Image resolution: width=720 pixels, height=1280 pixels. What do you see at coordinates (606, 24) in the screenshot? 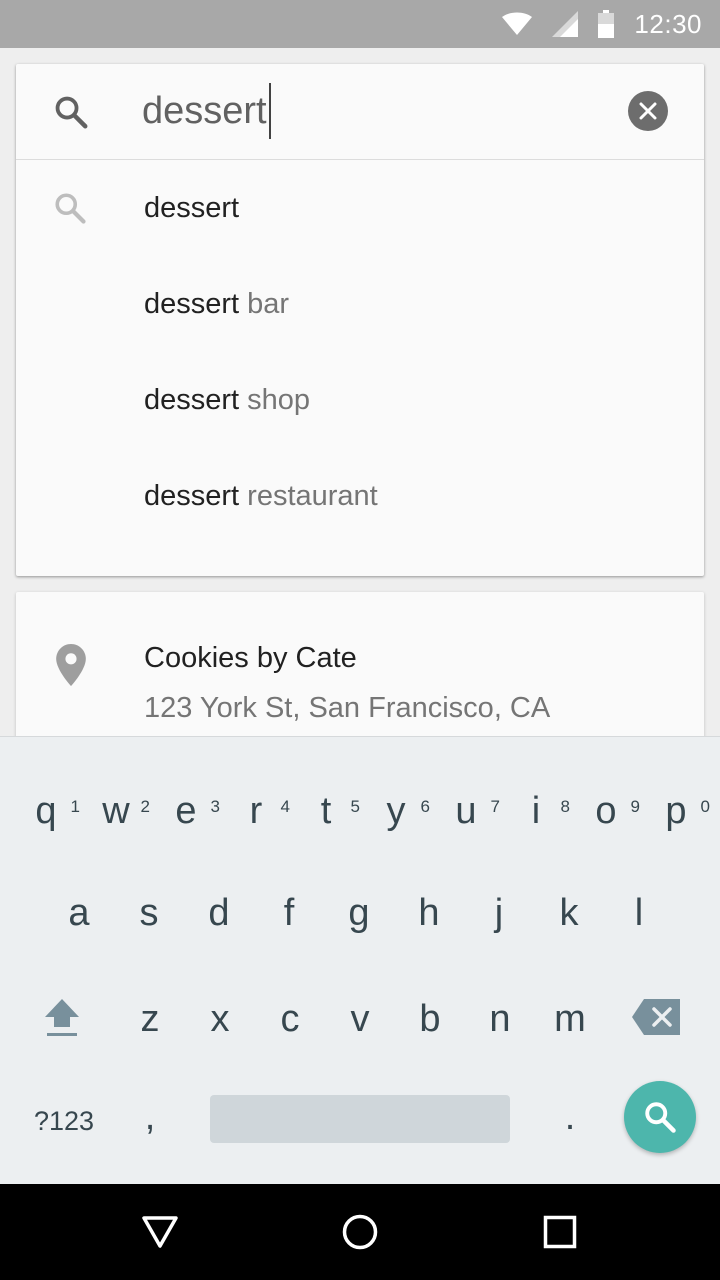
I see `battery-icon` at bounding box center [606, 24].